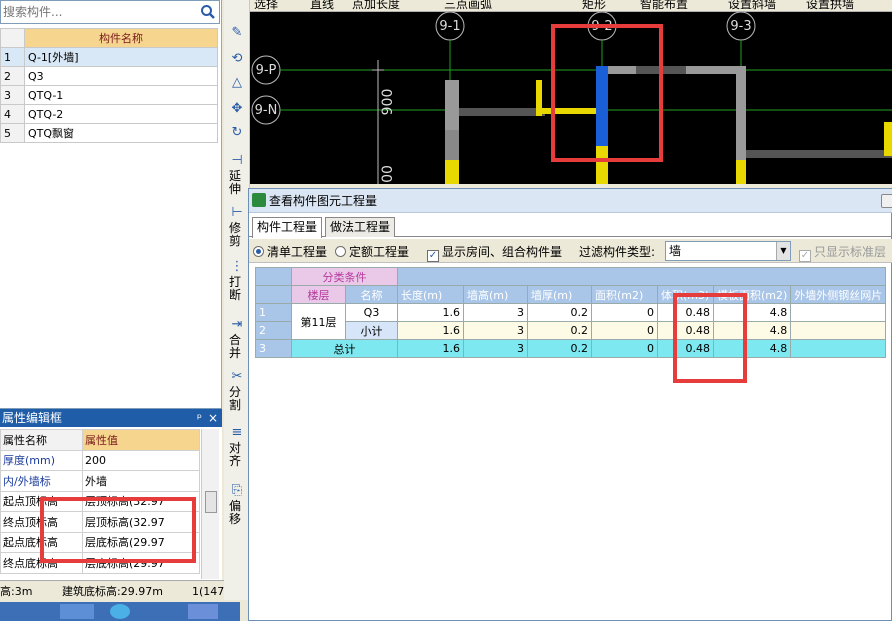 This screenshot has width=892, height=621. Describe the element at coordinates (571, 348) in the screenshot. I see `table-row: 3 总计 1.6 3 0.2 0 0.48 4.8` at that location.